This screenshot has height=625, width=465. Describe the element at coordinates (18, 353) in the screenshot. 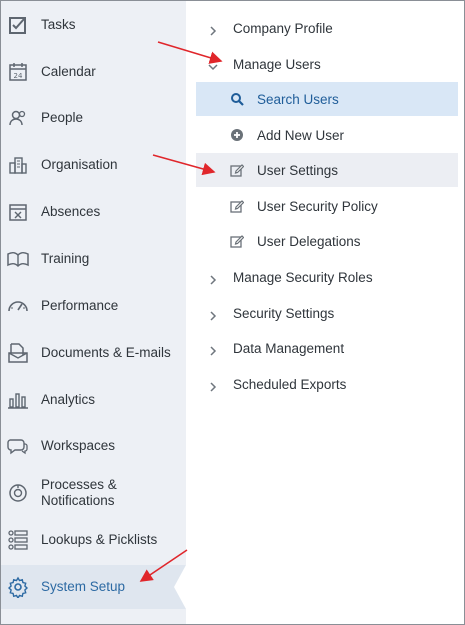

I see `documents-icon` at that location.